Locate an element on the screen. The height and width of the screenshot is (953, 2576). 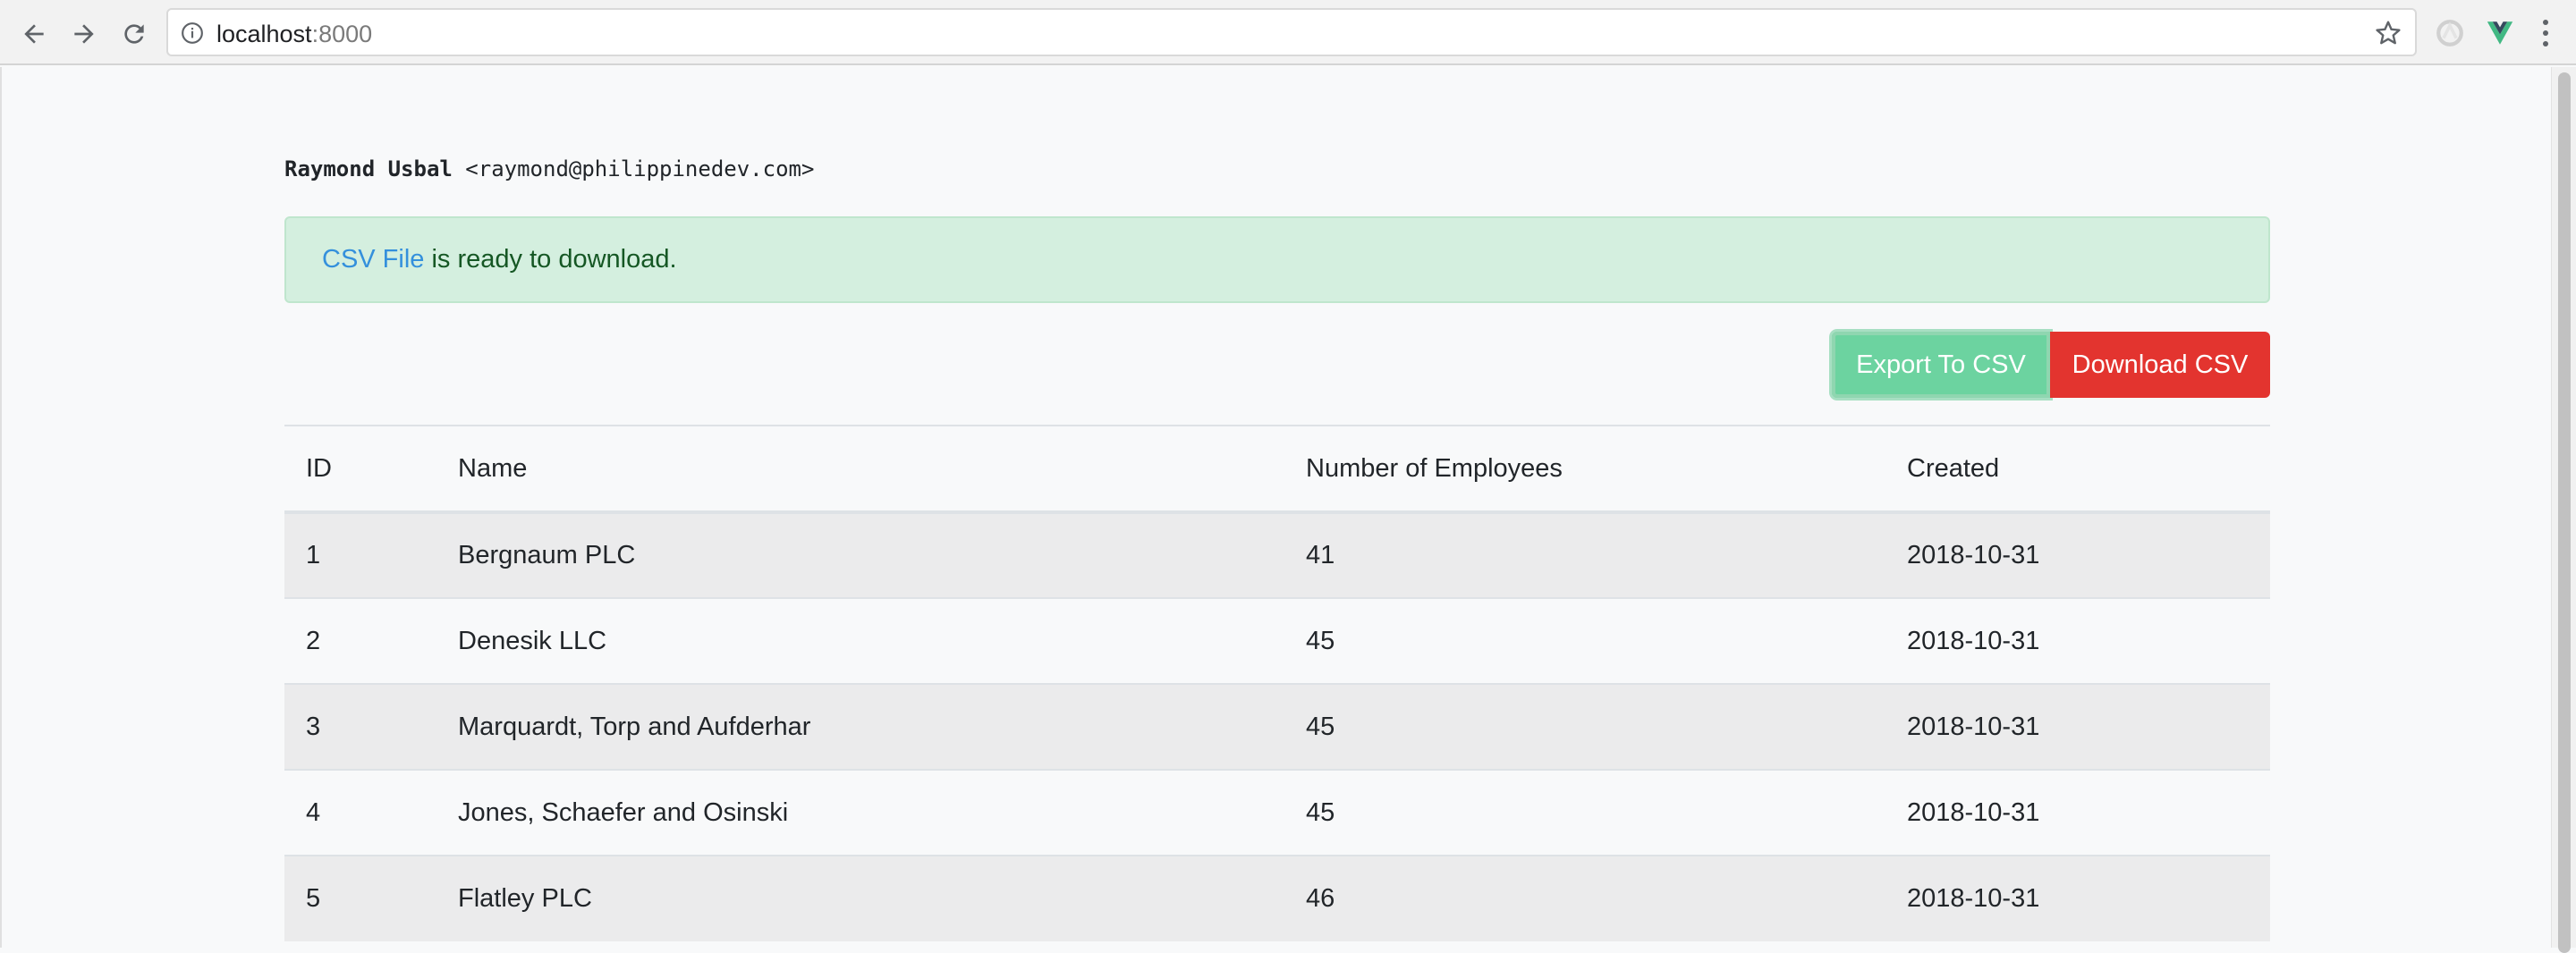
more-vertical-icon is located at coordinates (2545, 33).